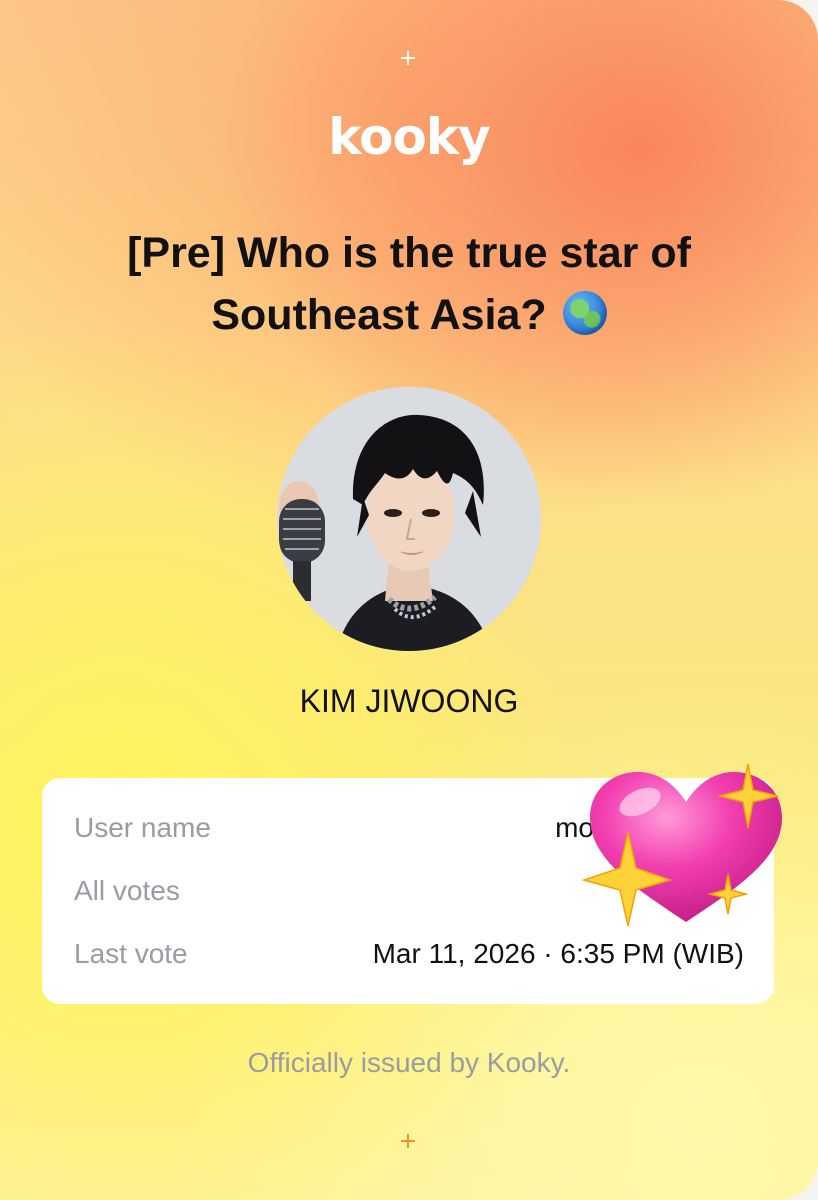  I want to click on last-vote-value: Mar 11, 2026 · 6:35 PM (WIB), so click(558, 953).